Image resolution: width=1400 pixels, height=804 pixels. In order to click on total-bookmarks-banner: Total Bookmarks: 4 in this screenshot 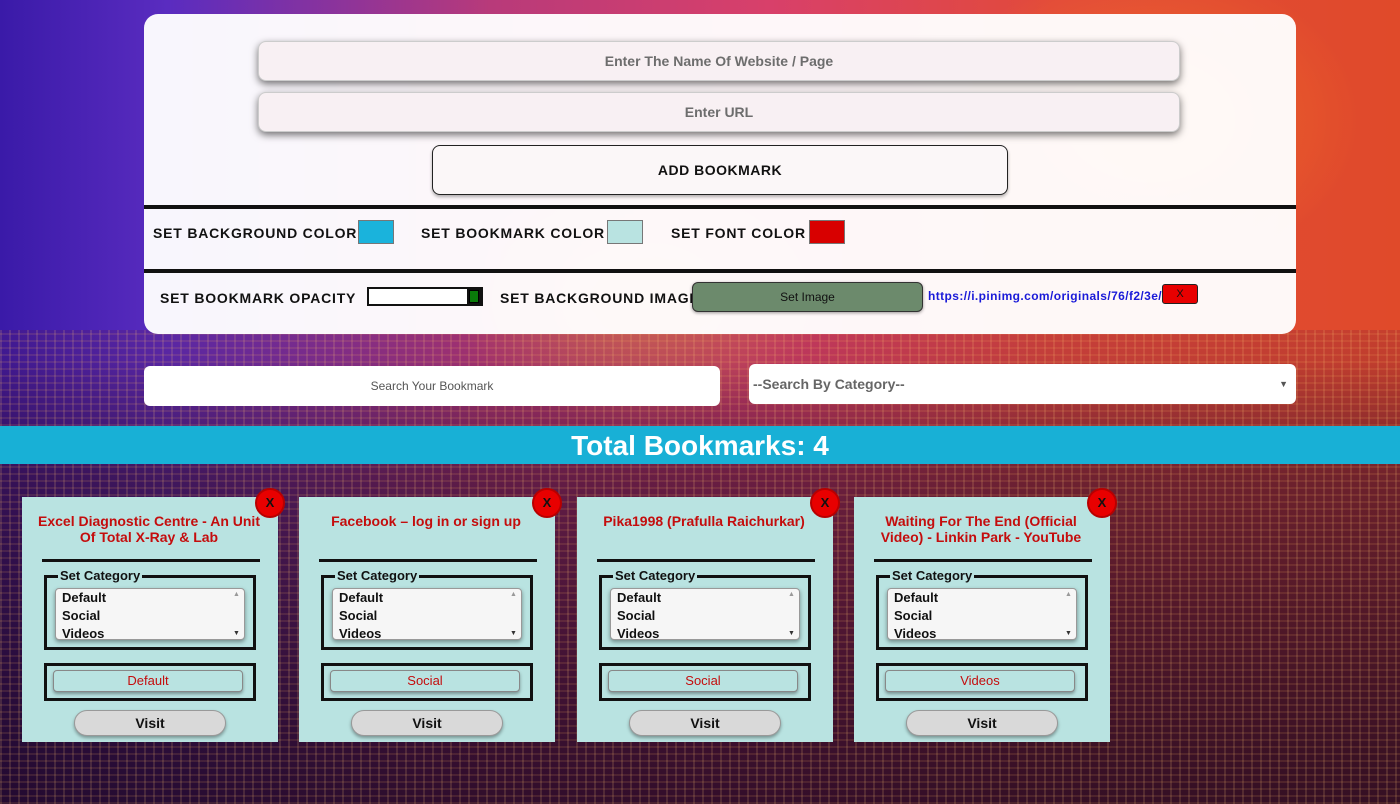, I will do `click(700, 445)`.